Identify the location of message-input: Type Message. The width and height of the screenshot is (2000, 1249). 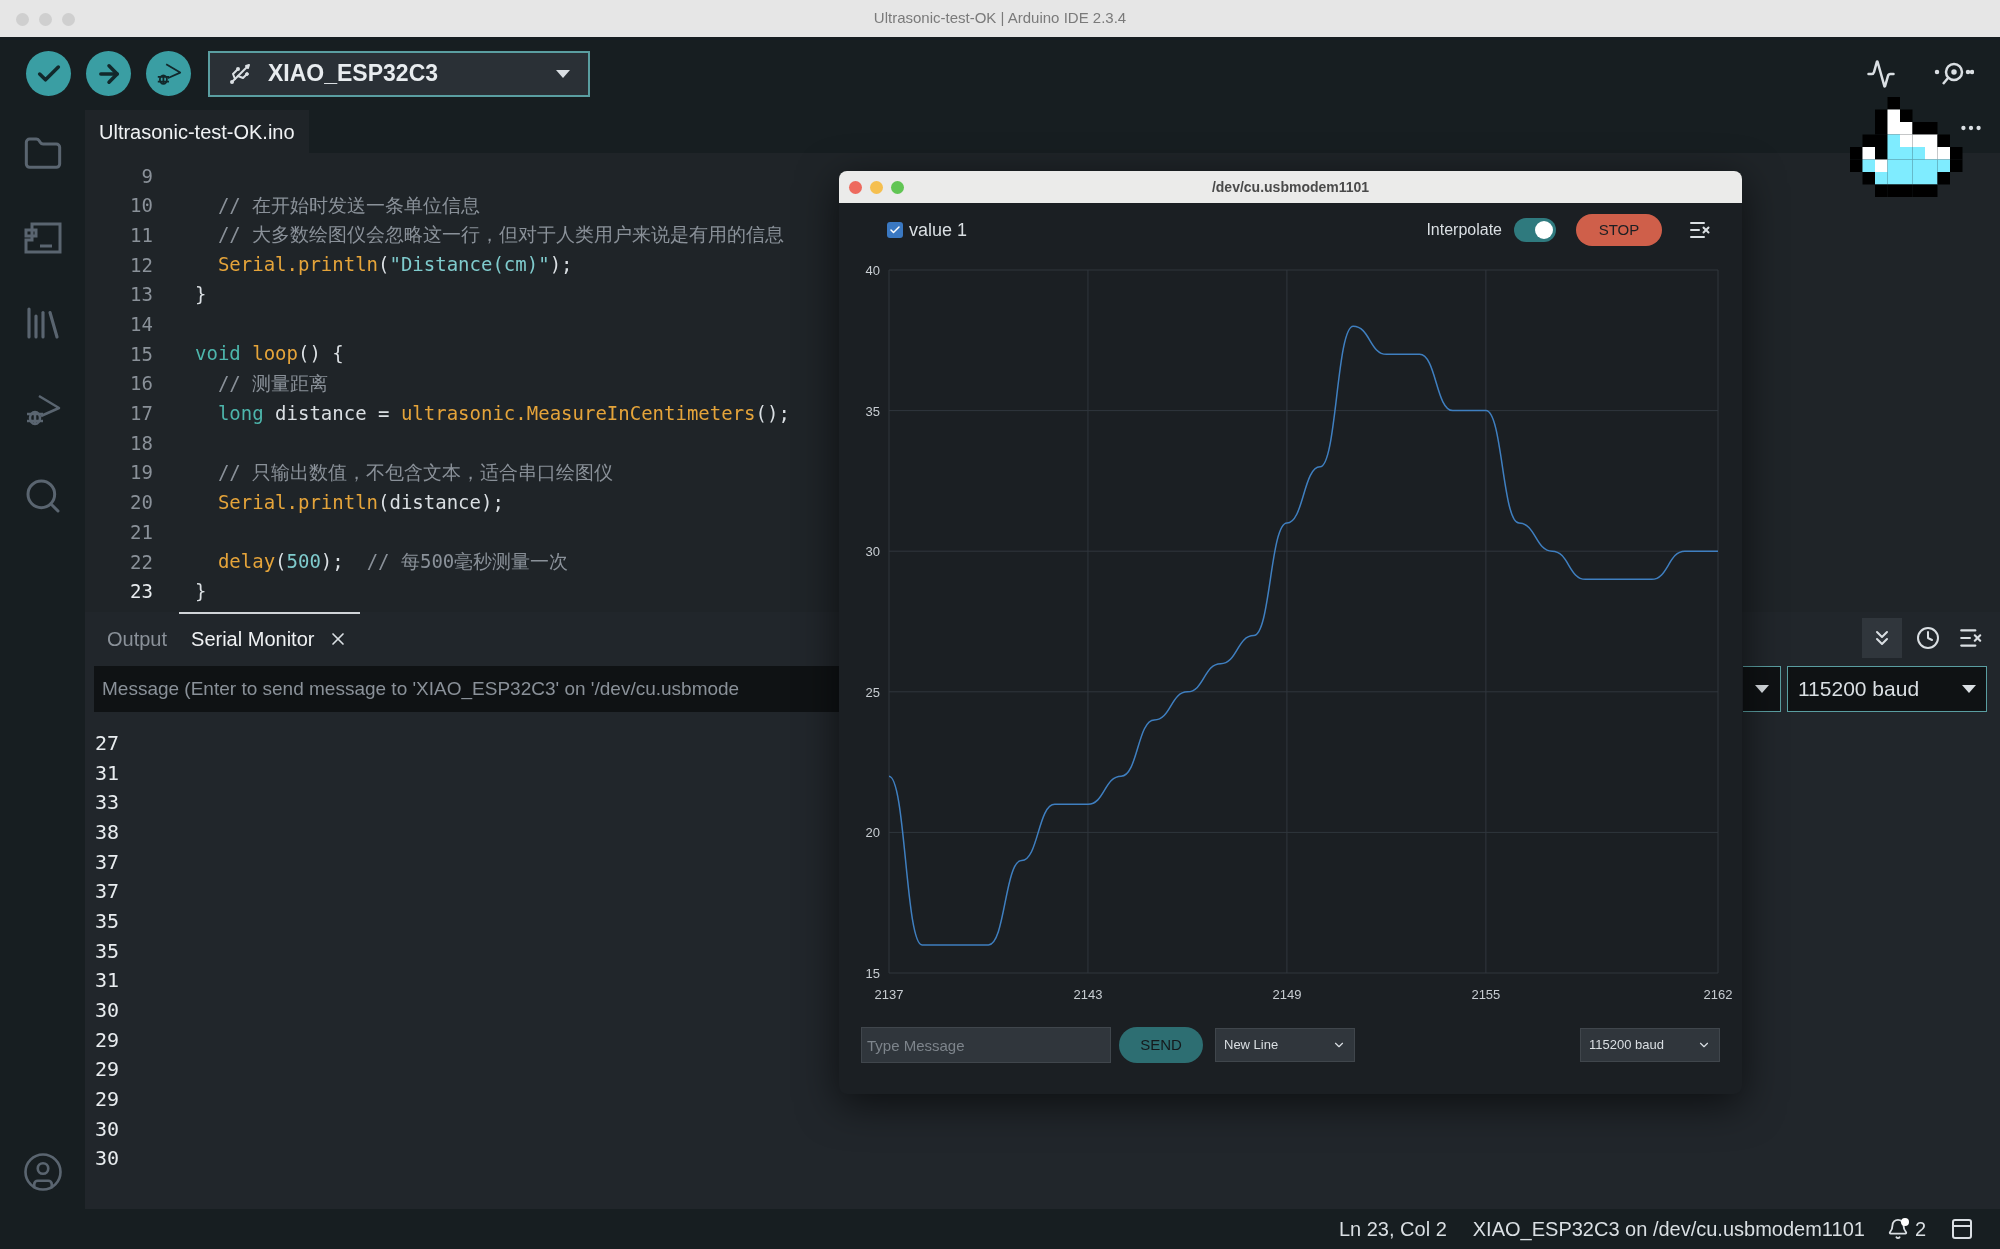
(986, 1045).